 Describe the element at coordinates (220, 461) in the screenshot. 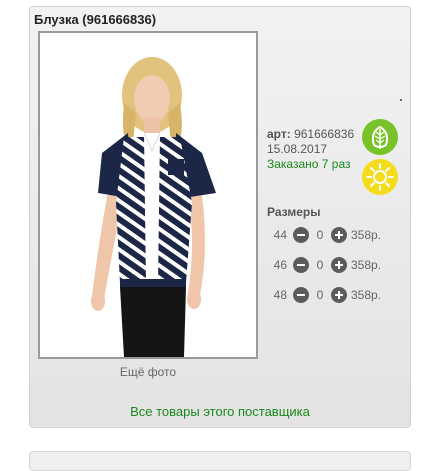

I see `next-product-card` at that location.